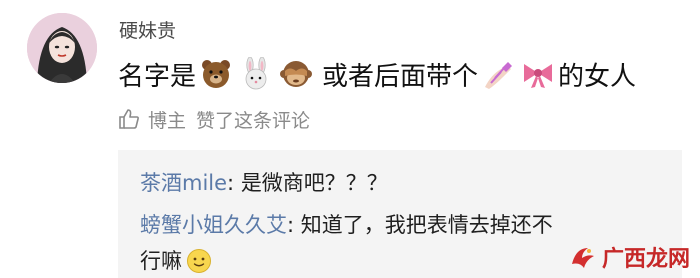 The width and height of the screenshot is (700, 278). What do you see at coordinates (597, 76) in the screenshot?
I see `comment-text-part-3: 的女人` at bounding box center [597, 76].